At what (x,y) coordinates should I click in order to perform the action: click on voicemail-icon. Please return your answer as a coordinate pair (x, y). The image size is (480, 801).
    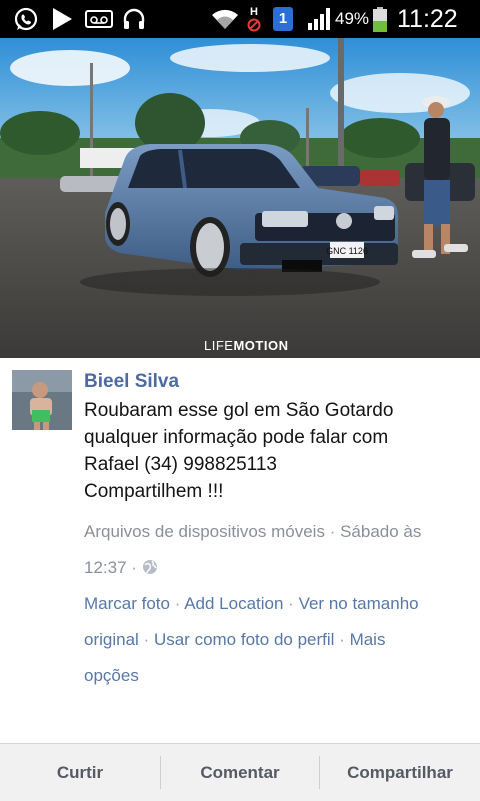
    Looking at the image, I should click on (99, 19).